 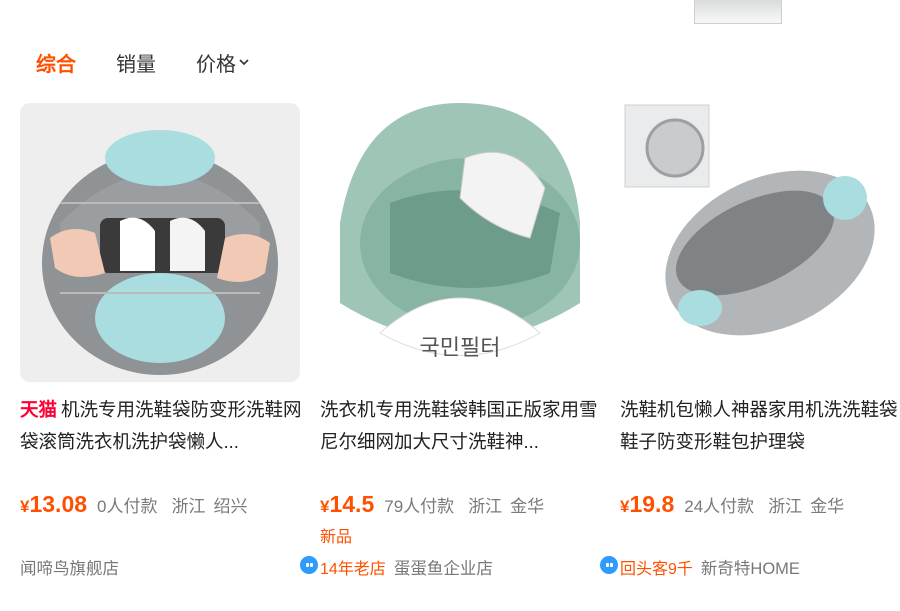 What do you see at coordinates (336, 537) in the screenshot?
I see `new-product-tag: 新品` at bounding box center [336, 537].